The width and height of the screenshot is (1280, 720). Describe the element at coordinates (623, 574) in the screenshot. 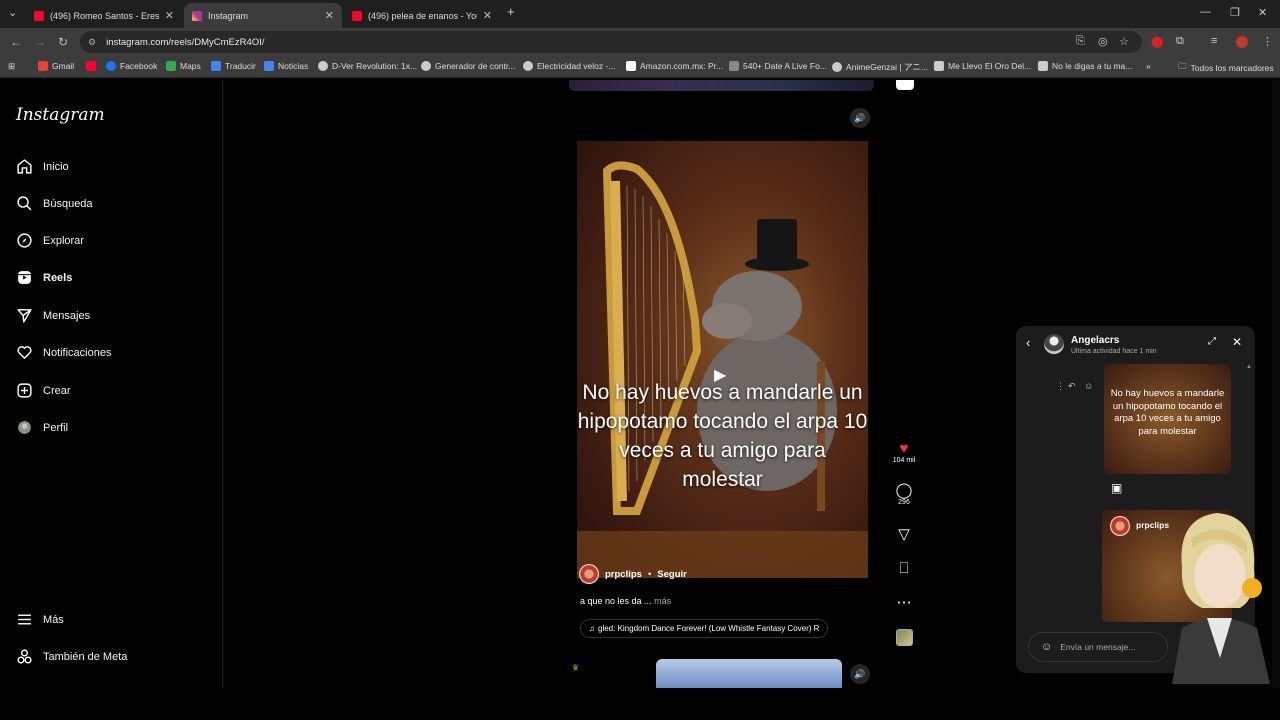

I see `author-username: prpclips` at that location.